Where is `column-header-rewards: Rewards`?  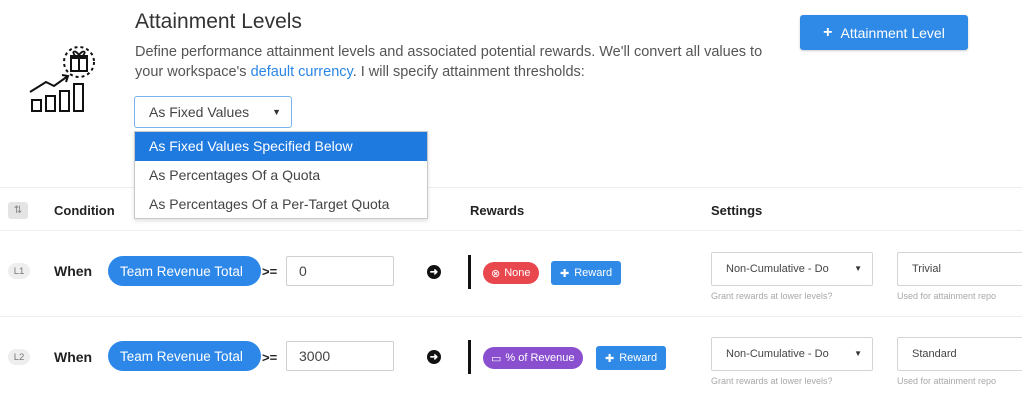
column-header-rewards: Rewards is located at coordinates (497, 210).